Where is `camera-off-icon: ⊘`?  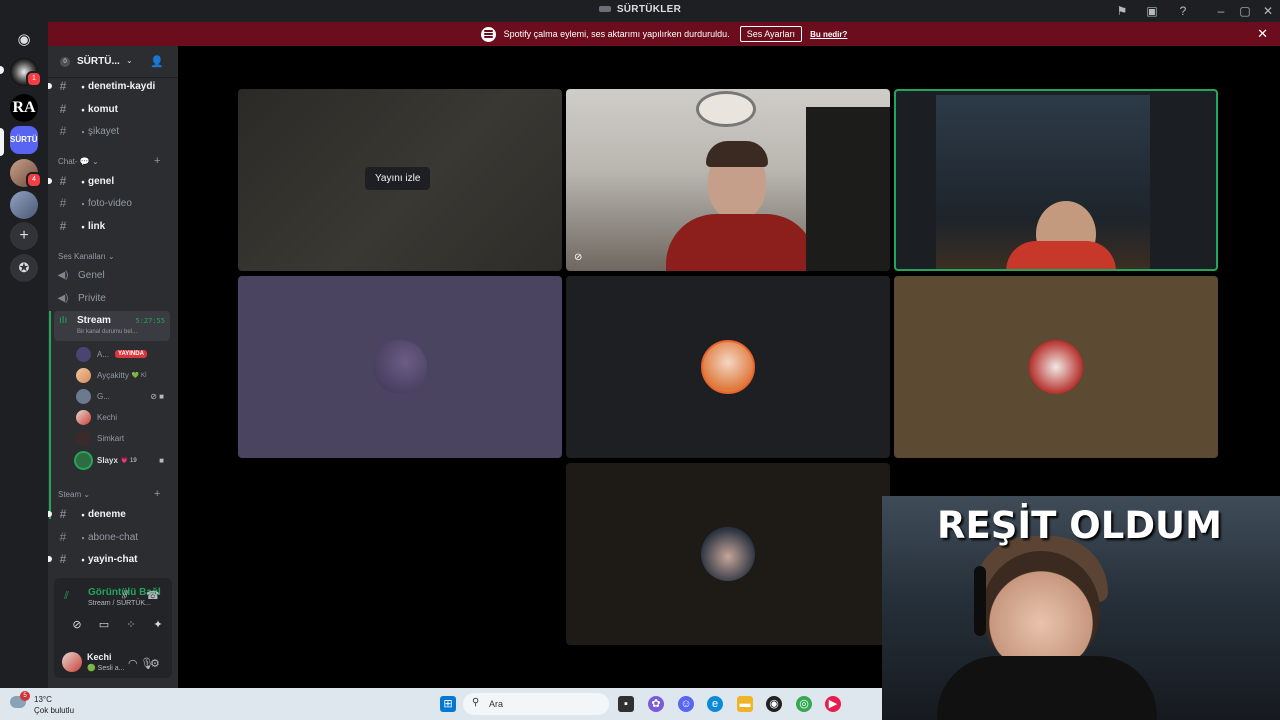
camera-off-icon: ⊘ is located at coordinates (77, 625).